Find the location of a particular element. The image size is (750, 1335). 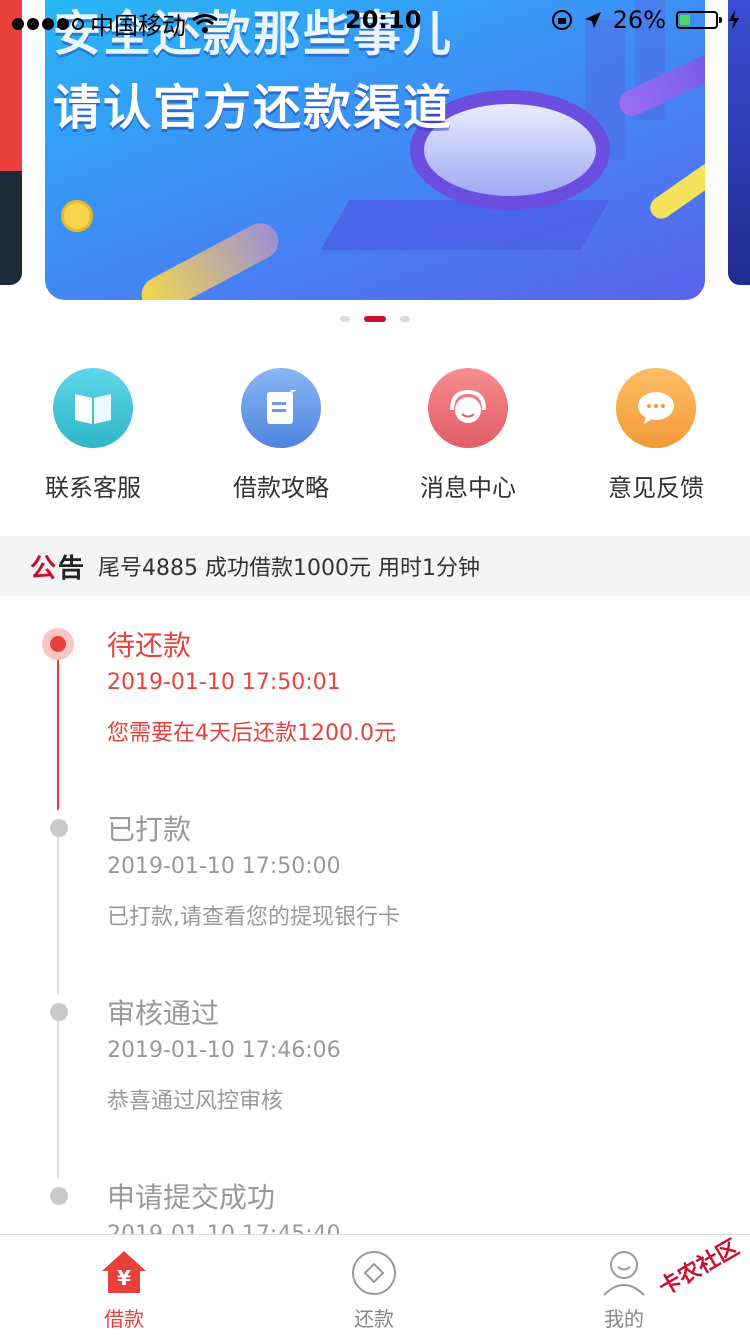

status-time: 20:10 is located at coordinates (383, 20).